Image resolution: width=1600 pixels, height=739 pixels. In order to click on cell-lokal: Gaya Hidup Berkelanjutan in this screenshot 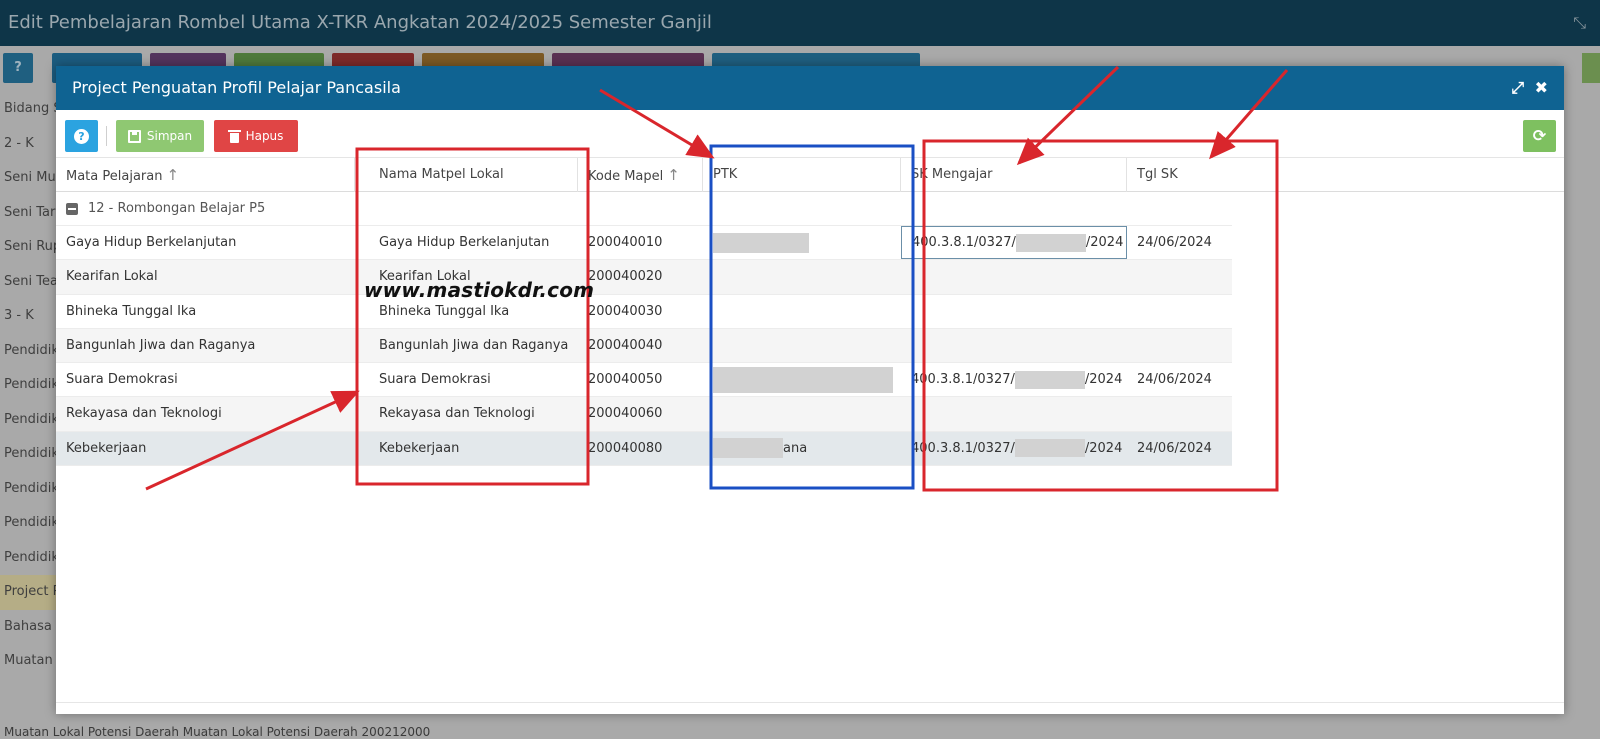, I will do `click(464, 242)`.